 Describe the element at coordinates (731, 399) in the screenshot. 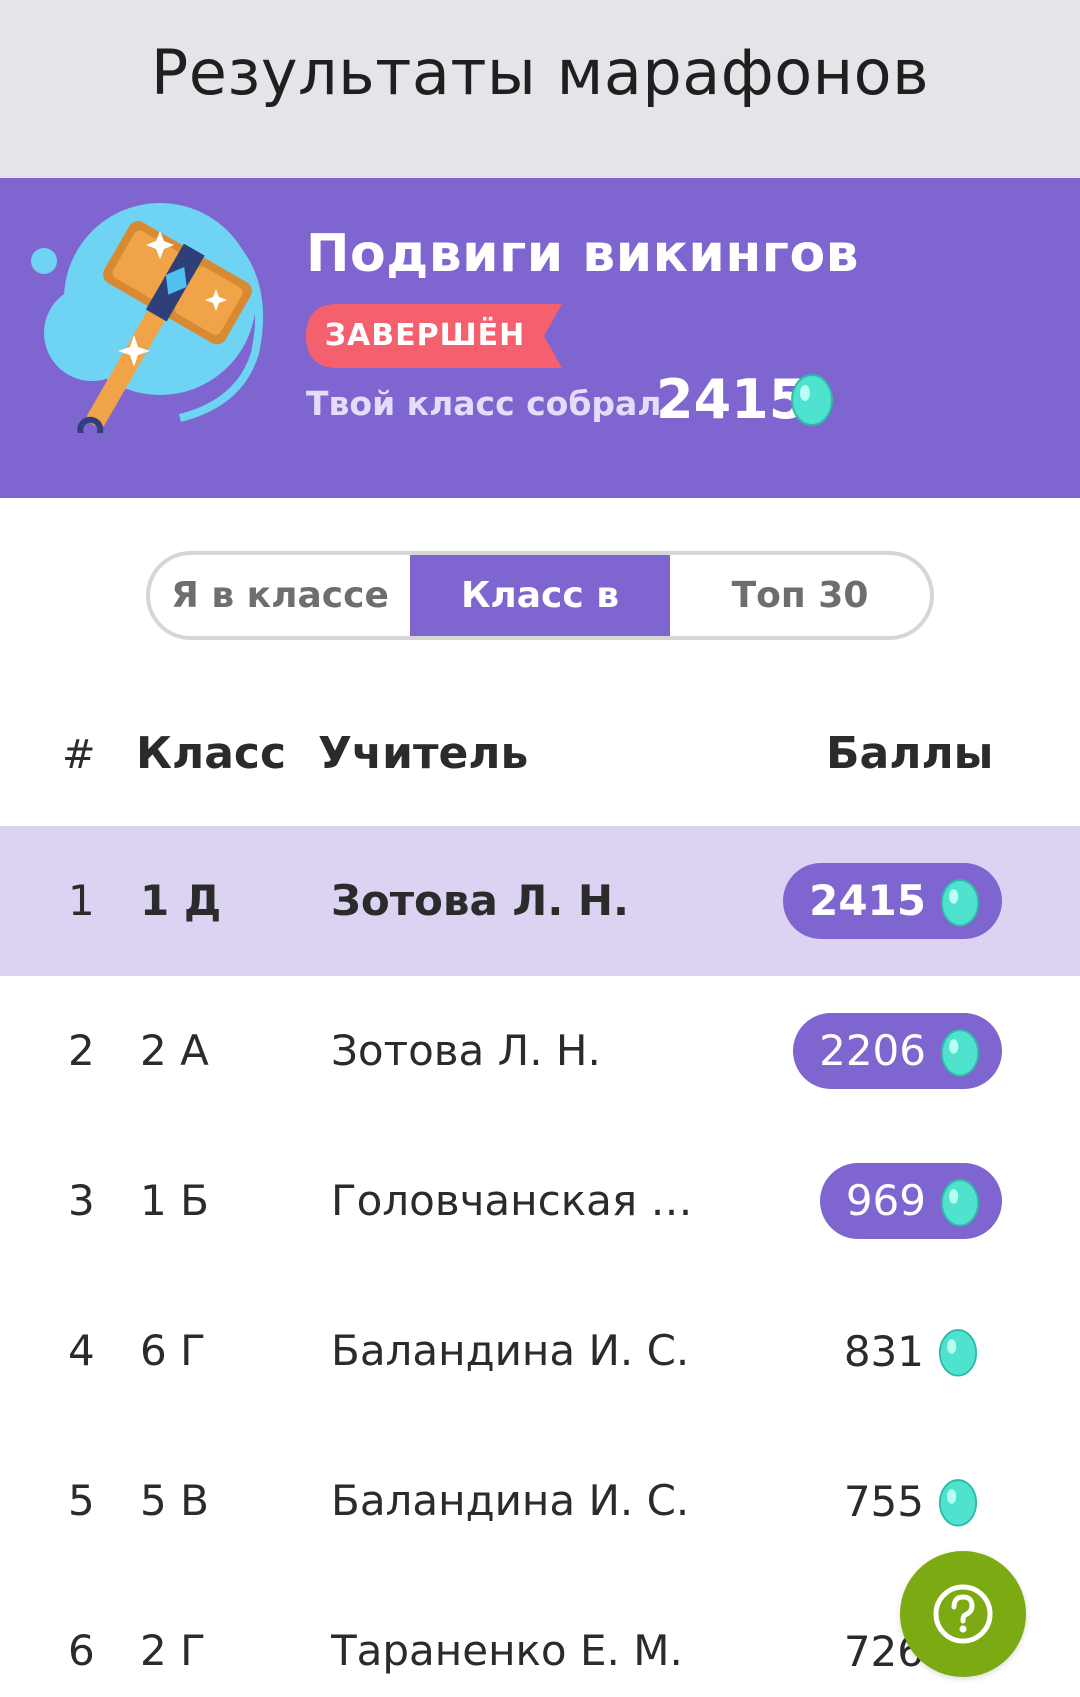

I see `collected-value: 2415` at that location.